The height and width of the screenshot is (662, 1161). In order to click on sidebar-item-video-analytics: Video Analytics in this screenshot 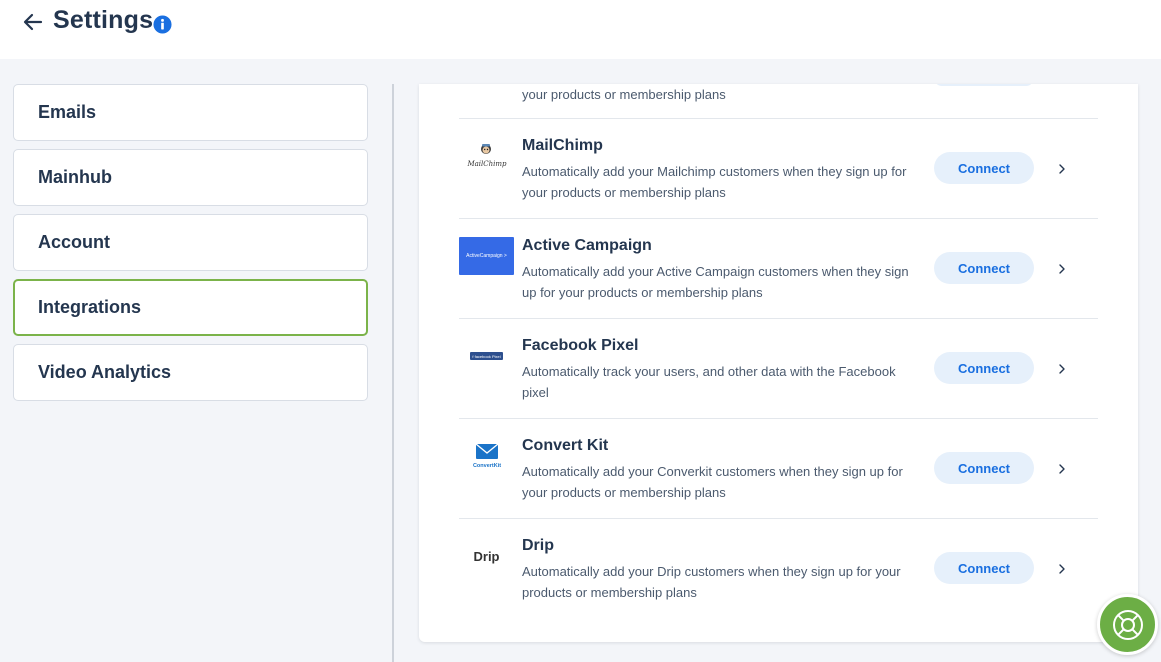, I will do `click(190, 372)`.